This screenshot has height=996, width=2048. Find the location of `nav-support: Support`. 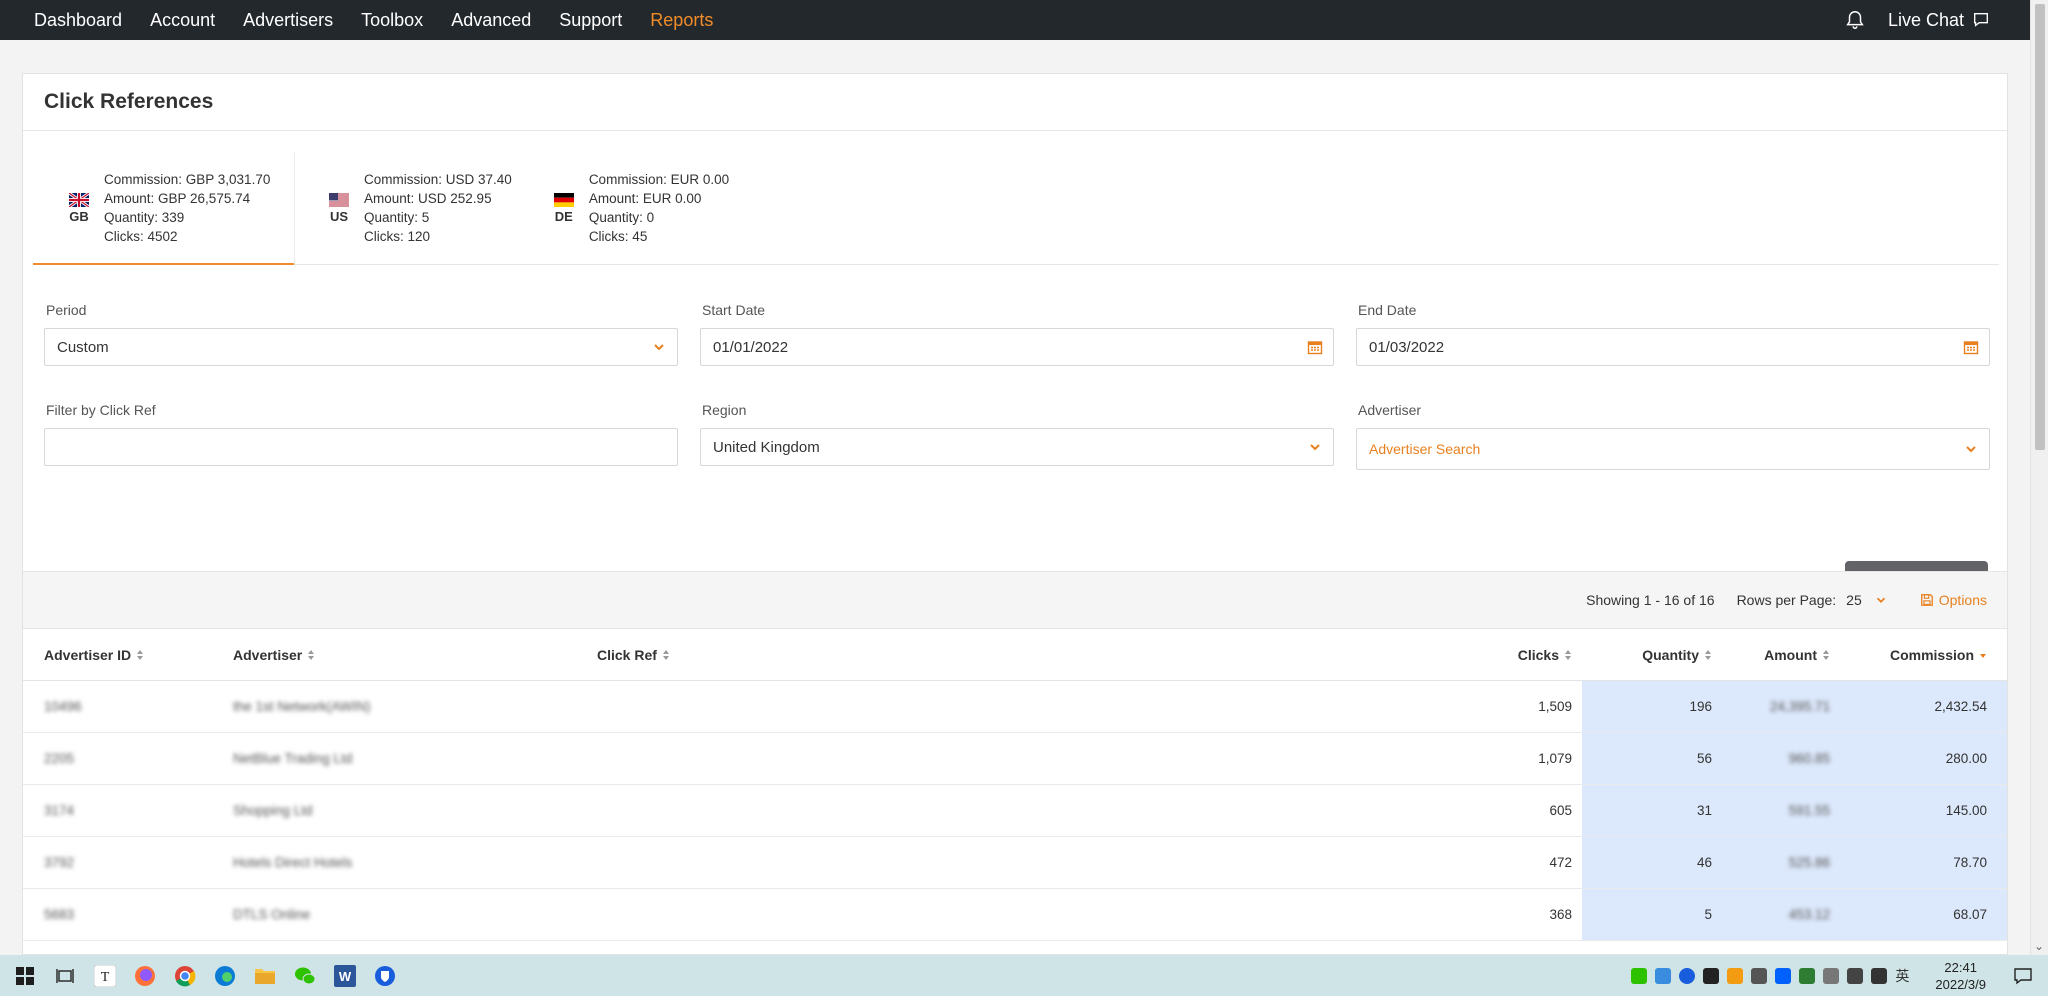

nav-support: Support is located at coordinates (590, 20).